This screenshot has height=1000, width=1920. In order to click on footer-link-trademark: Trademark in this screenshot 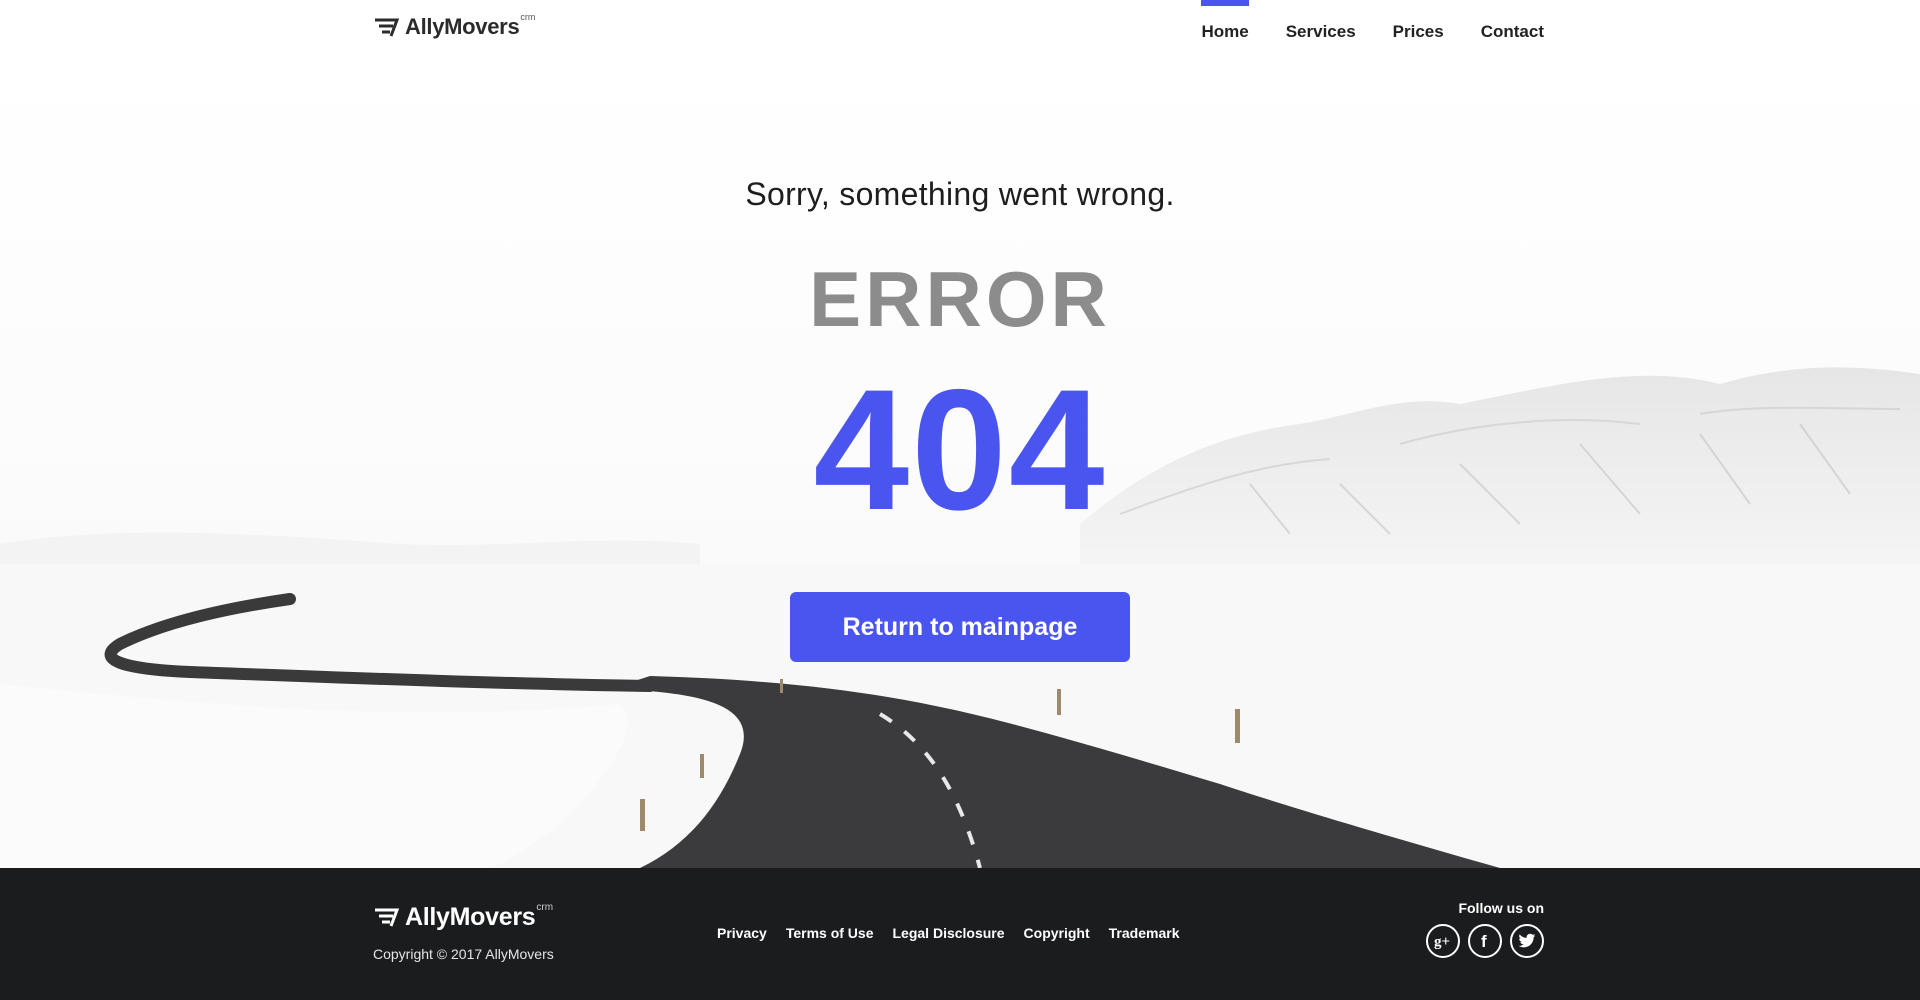, I will do `click(1144, 933)`.